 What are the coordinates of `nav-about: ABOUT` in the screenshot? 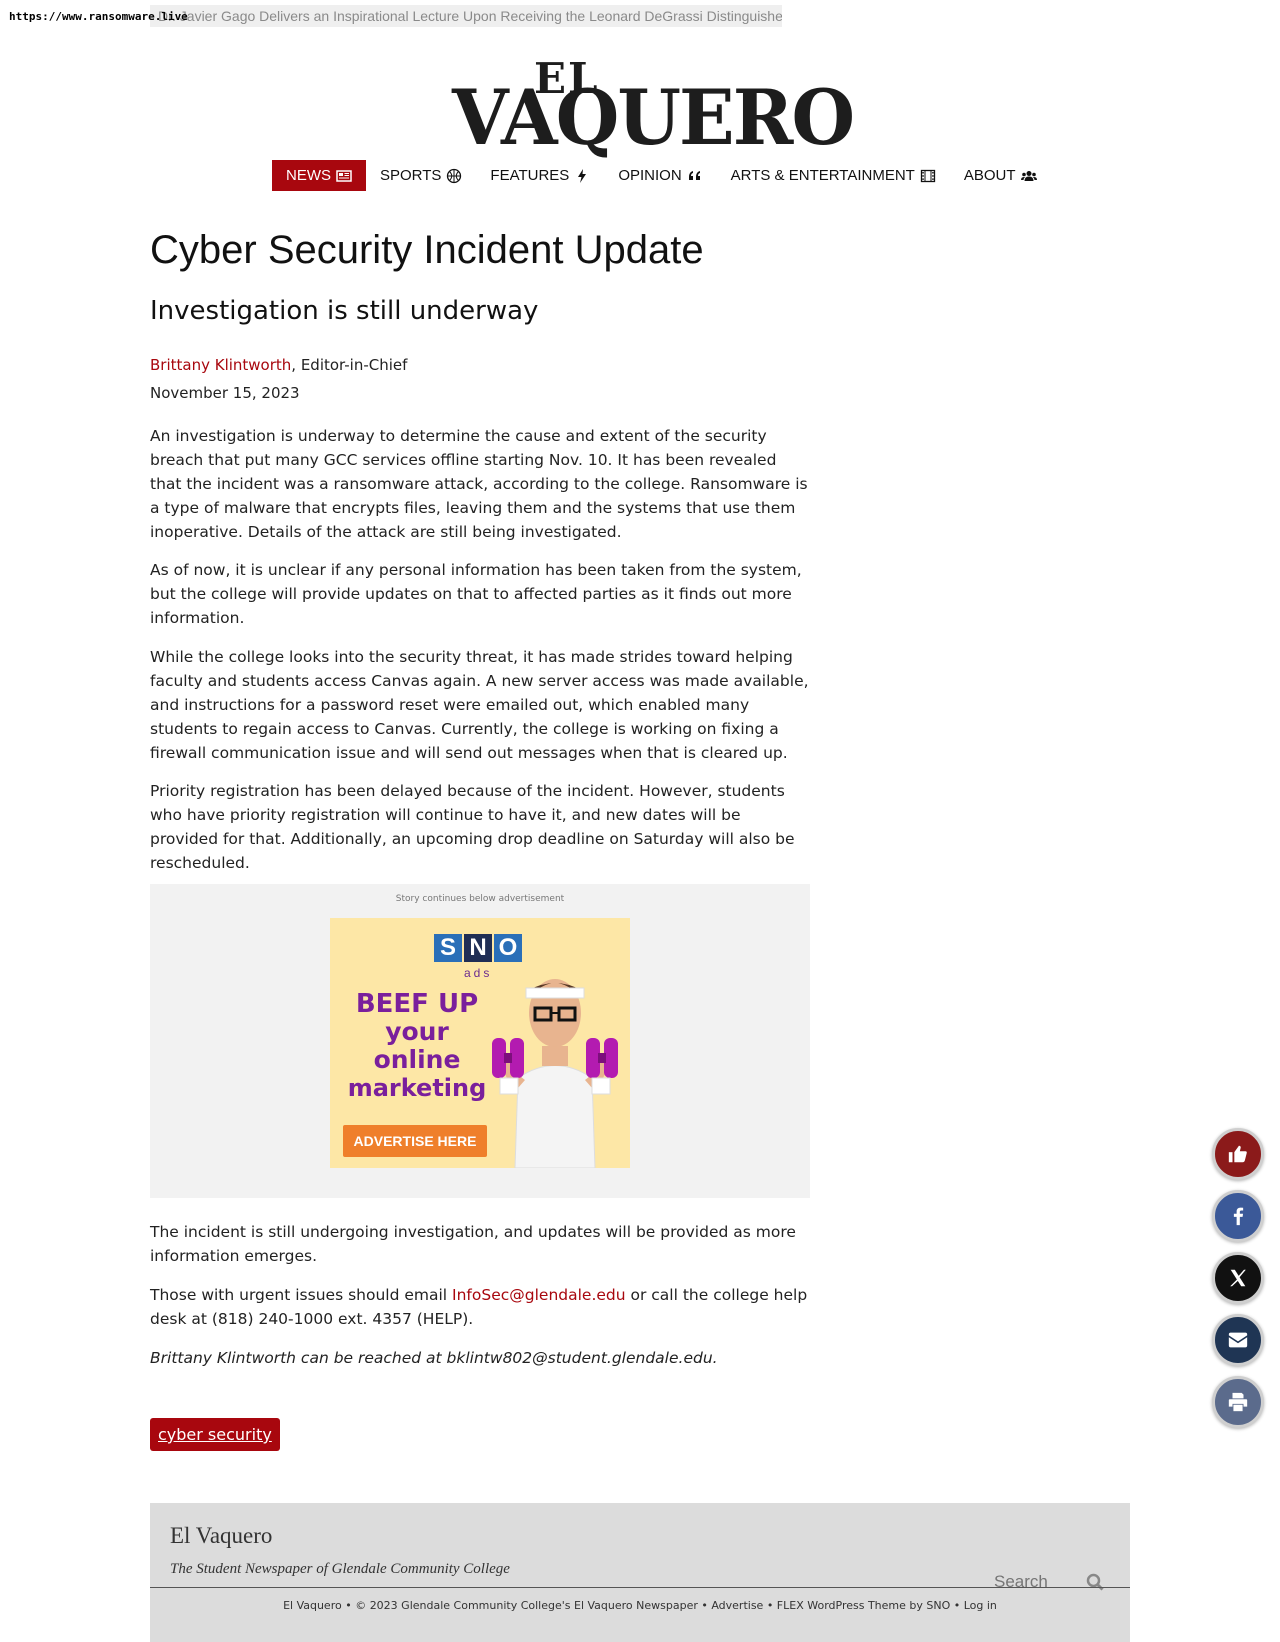 It's located at (1000, 175).